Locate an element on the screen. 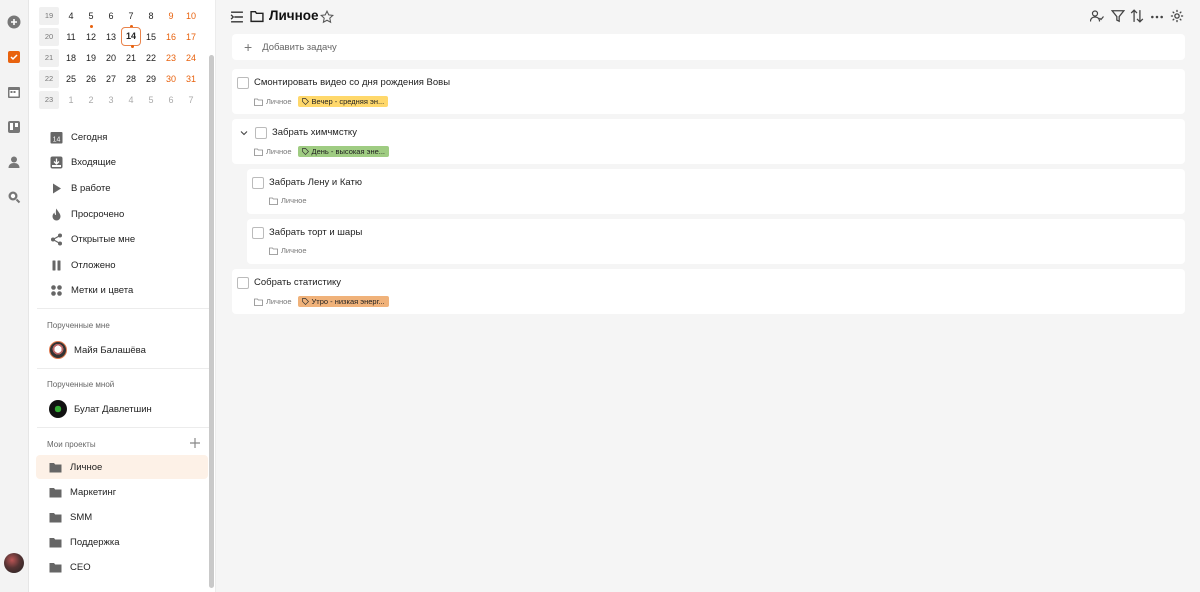 This screenshot has width=1200, height=592. nav-in-progress: В работе is located at coordinates (80, 188).